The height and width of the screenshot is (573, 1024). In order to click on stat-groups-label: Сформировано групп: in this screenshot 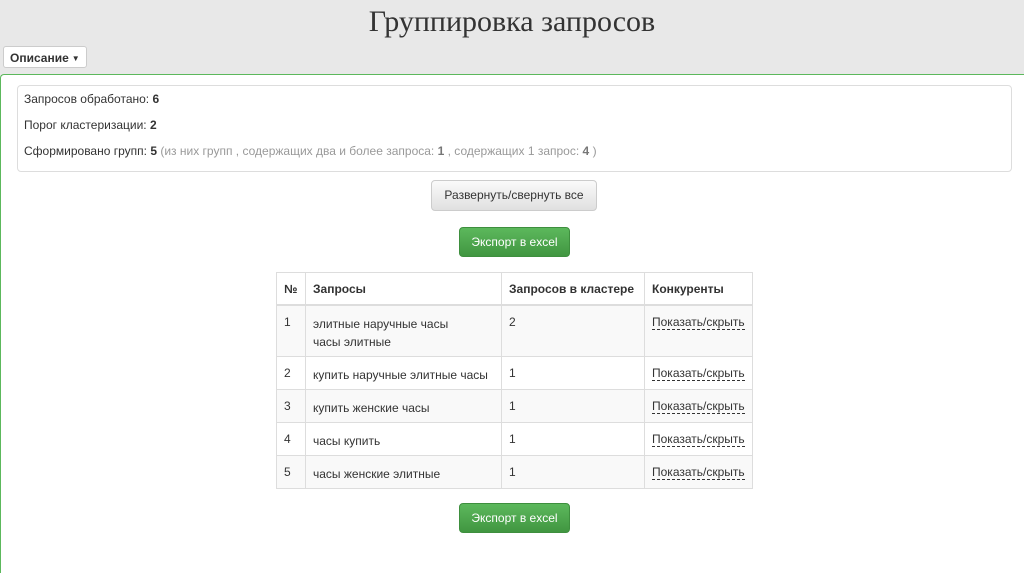, I will do `click(85, 151)`.